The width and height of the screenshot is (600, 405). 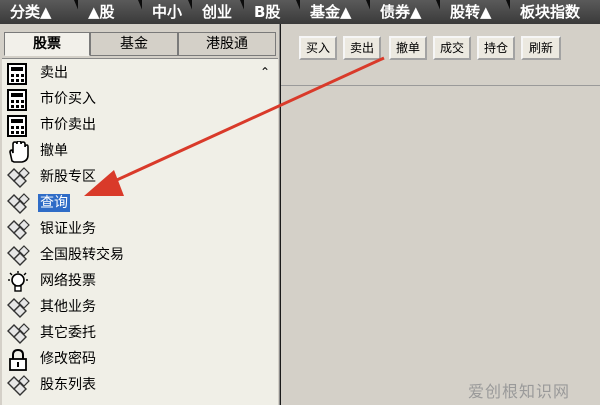 What do you see at coordinates (131, 360) in the screenshot?
I see `menu-item-change-password: 修改密码` at bounding box center [131, 360].